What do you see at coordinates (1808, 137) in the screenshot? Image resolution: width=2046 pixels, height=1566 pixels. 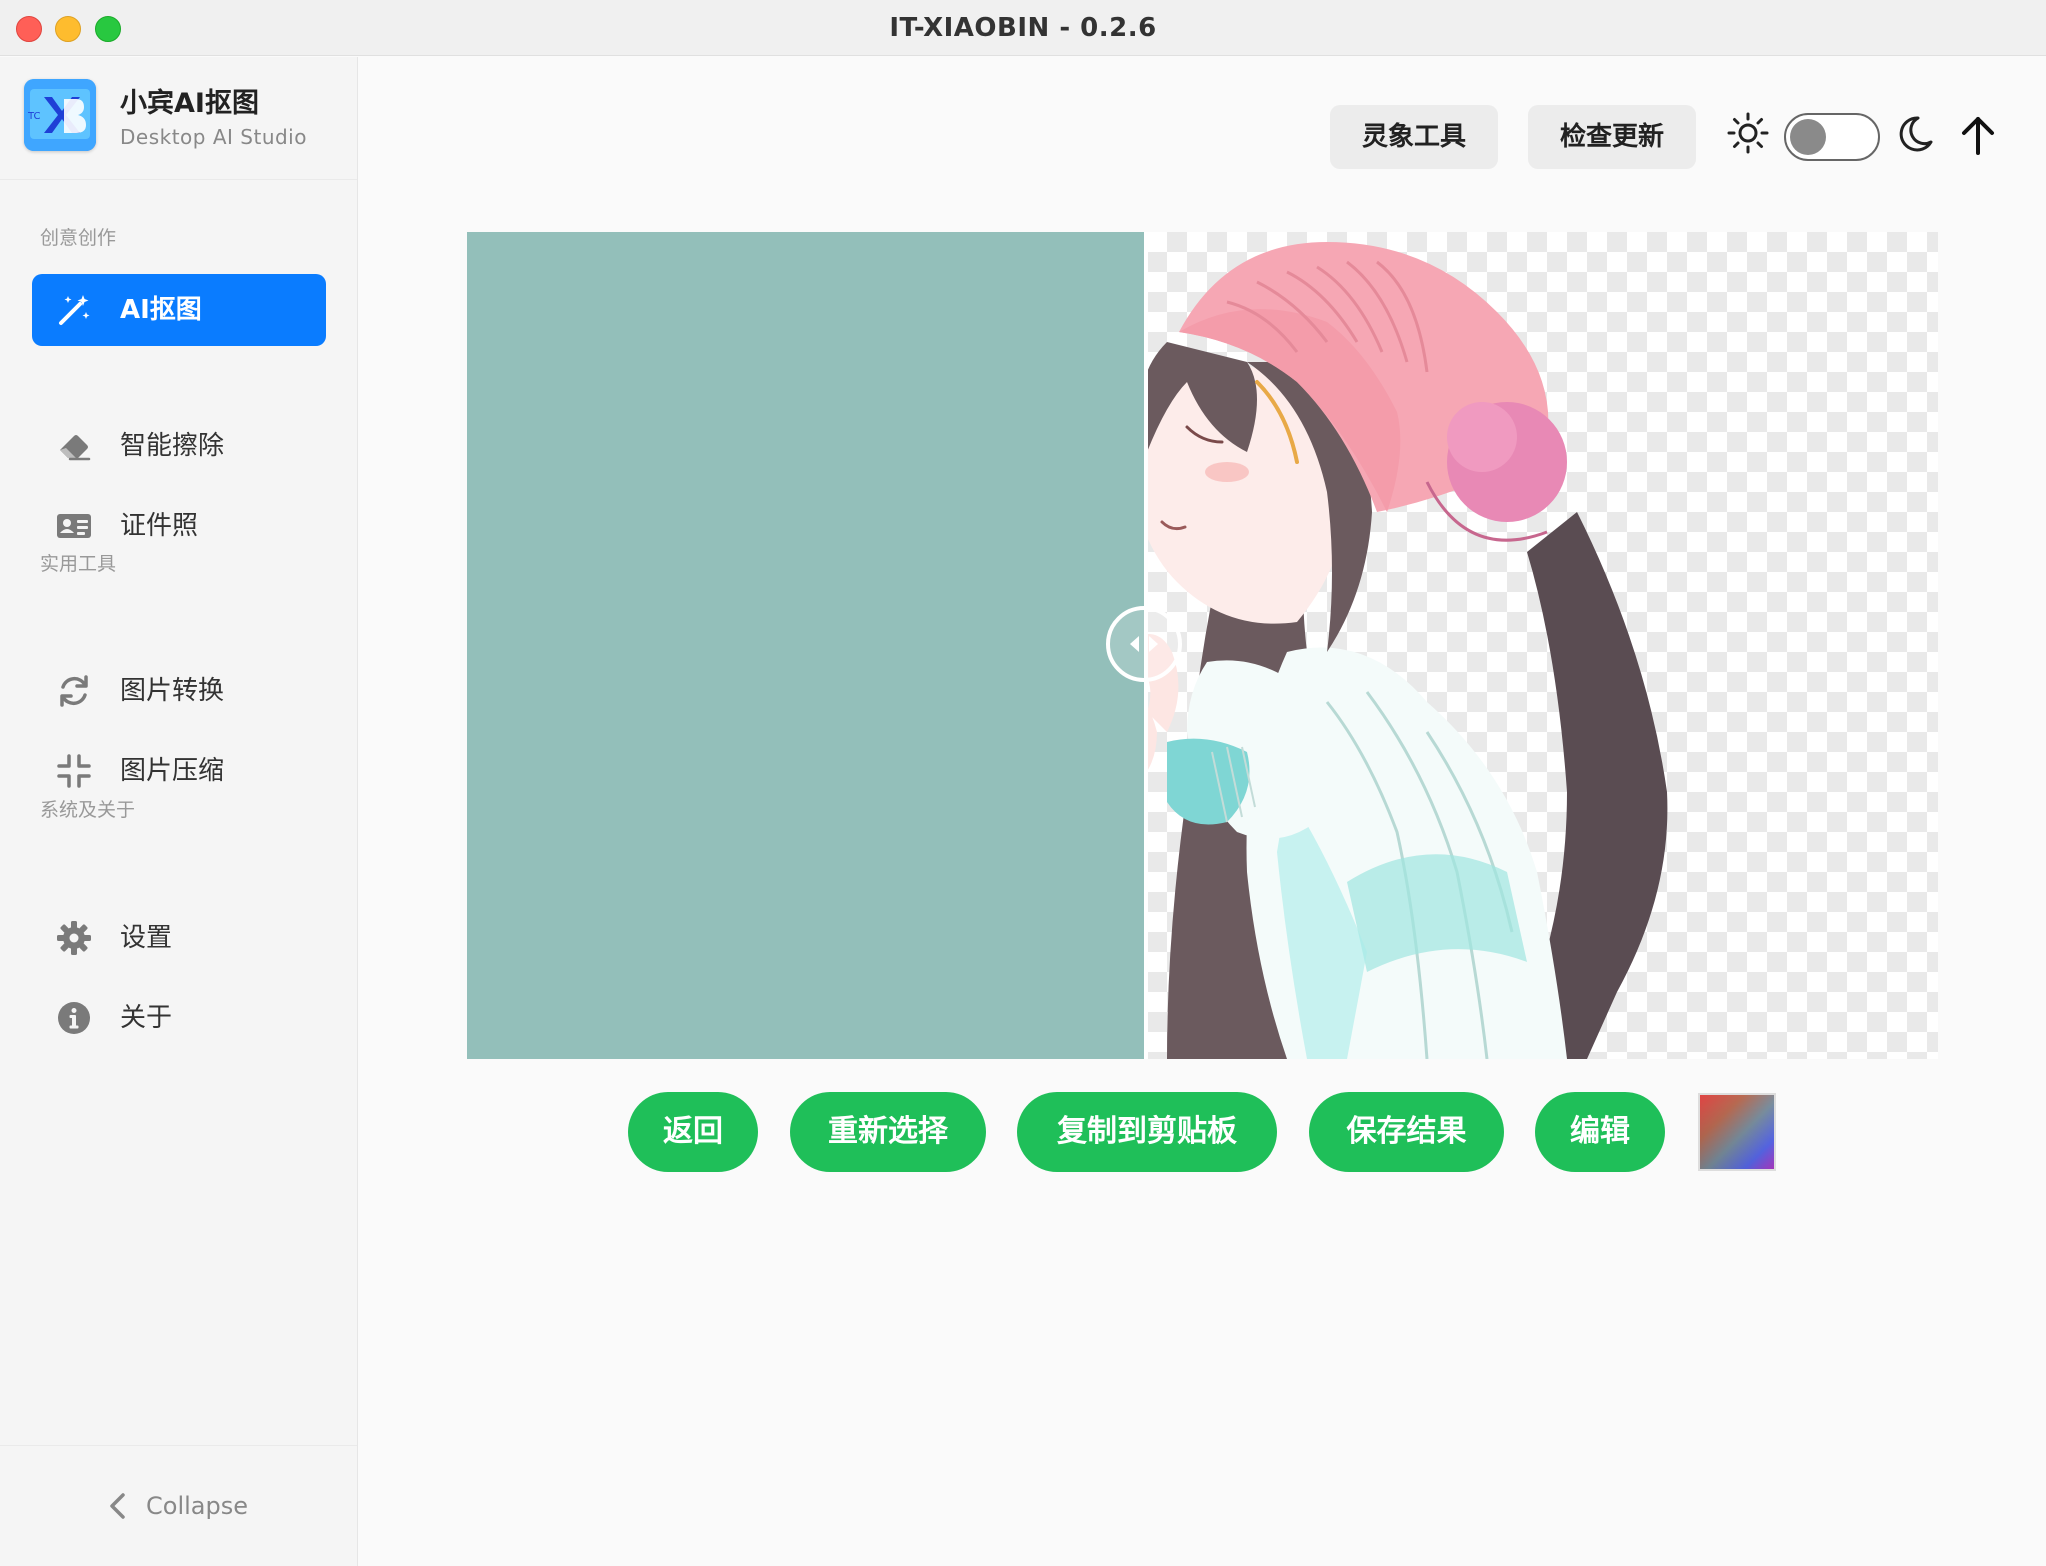 I see `toggle-knob` at bounding box center [1808, 137].